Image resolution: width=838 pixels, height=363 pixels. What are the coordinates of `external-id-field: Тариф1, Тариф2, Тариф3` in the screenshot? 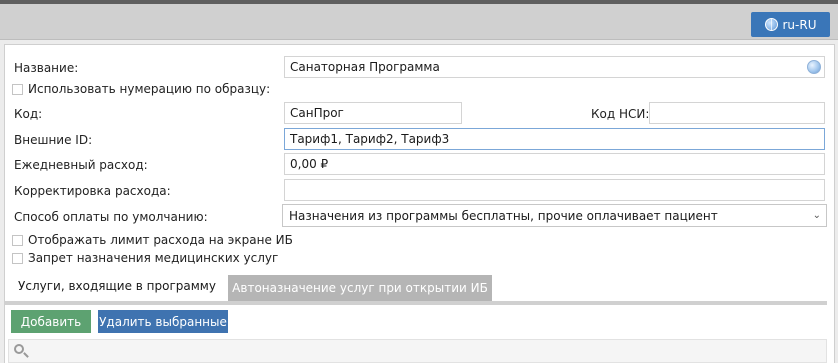 It's located at (554, 139).